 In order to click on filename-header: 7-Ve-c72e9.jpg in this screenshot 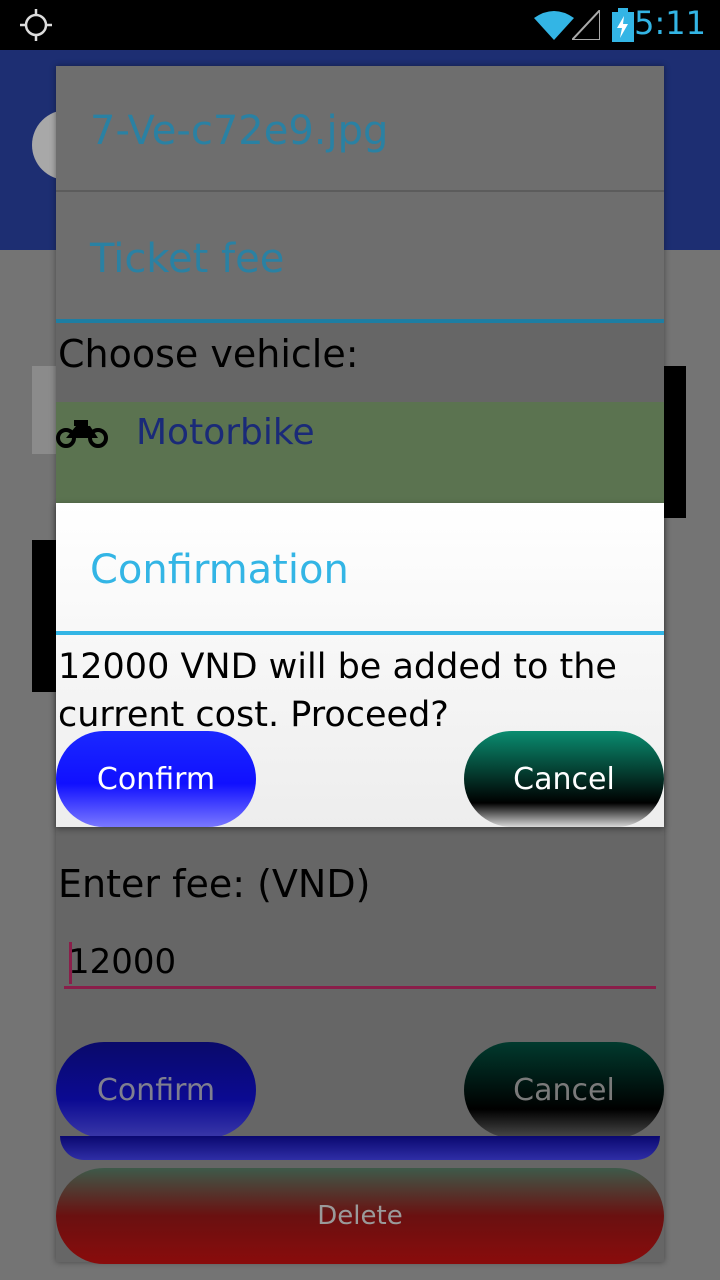, I will do `click(360, 128)`.